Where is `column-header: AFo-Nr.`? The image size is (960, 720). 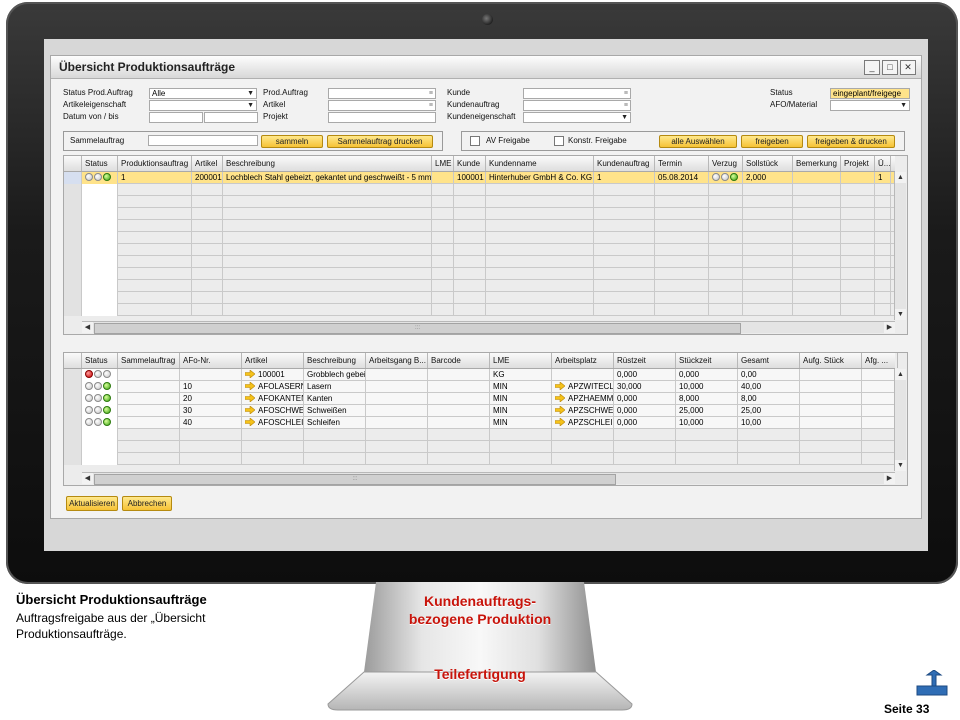
column-header: AFo-Nr. is located at coordinates (211, 360).